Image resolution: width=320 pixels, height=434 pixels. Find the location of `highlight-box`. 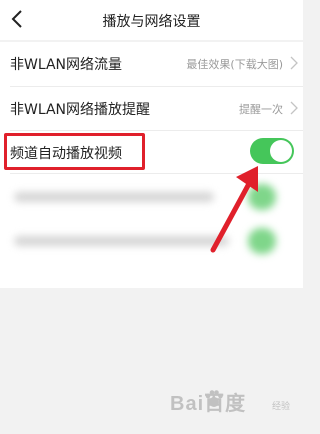

highlight-box is located at coordinates (74, 151).